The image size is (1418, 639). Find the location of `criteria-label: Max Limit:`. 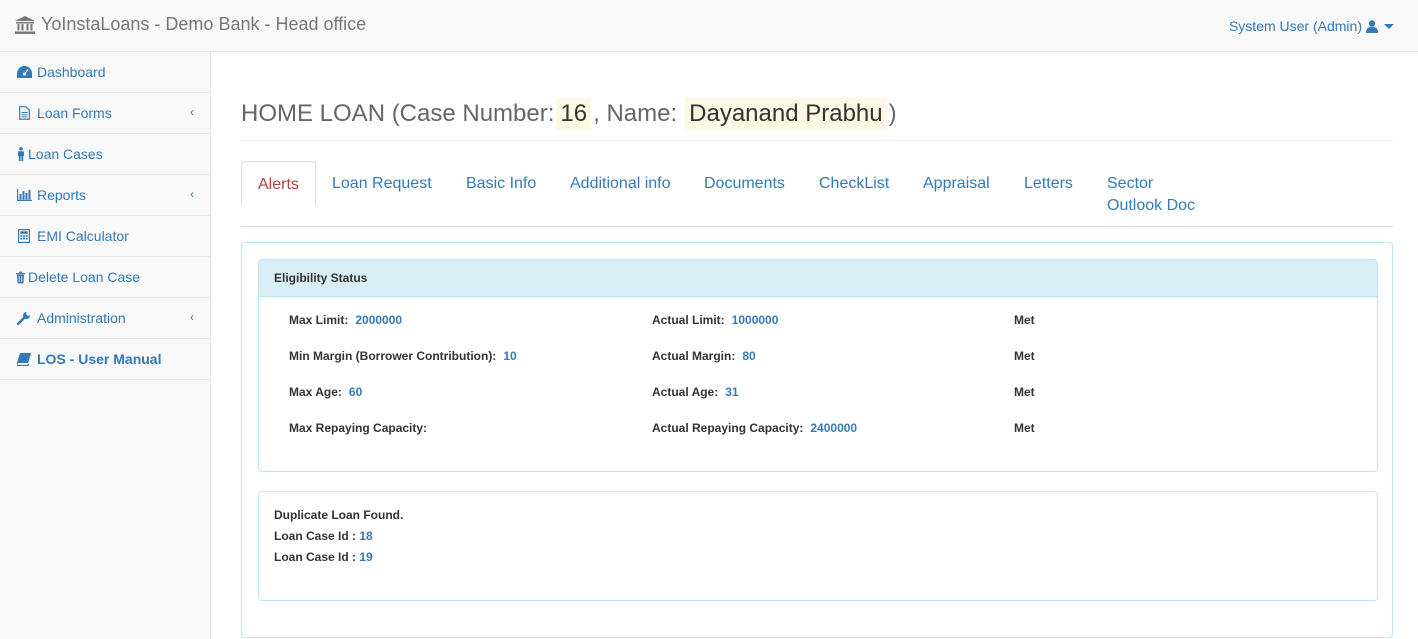

criteria-label: Max Limit: is located at coordinates (319, 320).